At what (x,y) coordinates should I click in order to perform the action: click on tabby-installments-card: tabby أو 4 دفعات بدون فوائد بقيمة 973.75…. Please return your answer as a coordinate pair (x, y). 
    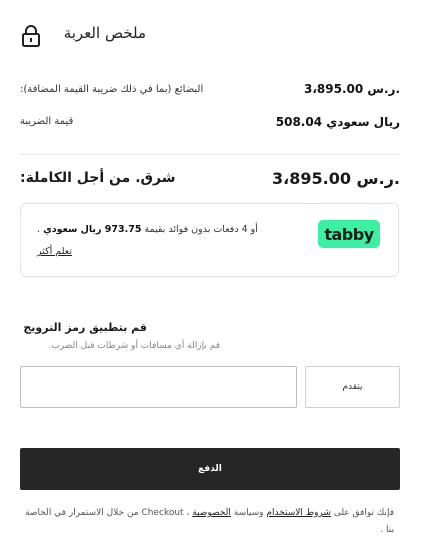
    Looking at the image, I should click on (209, 240).